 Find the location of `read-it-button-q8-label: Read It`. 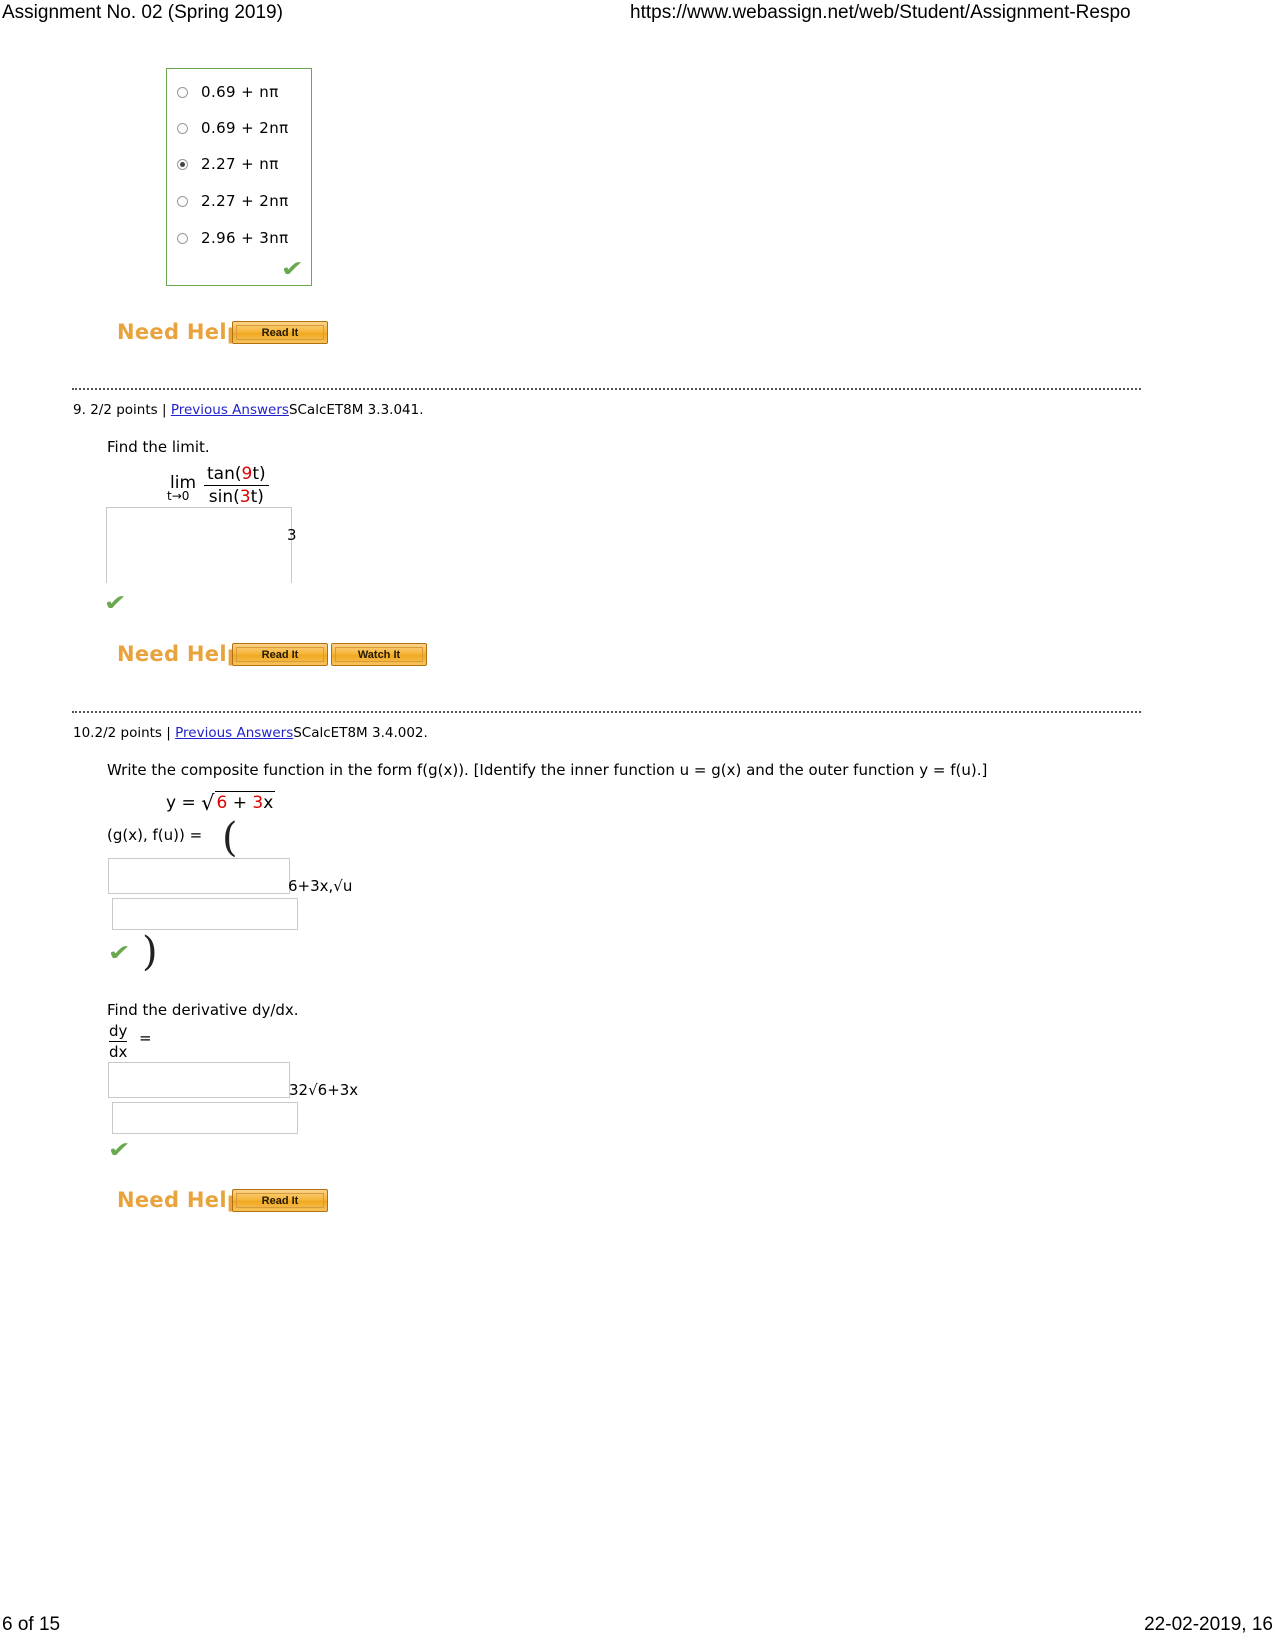

read-it-button-q8-label: Read It is located at coordinates (280, 332).